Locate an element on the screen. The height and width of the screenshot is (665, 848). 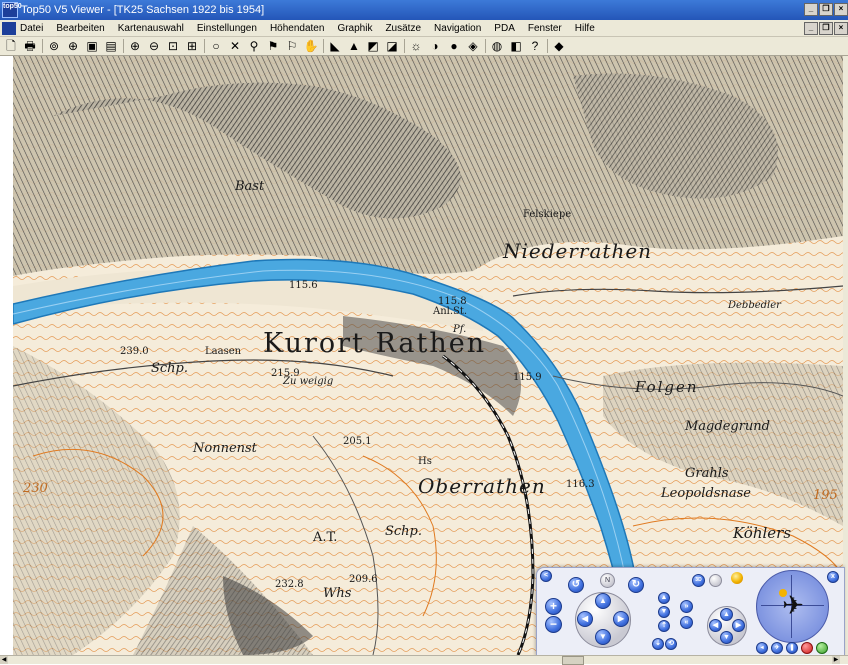
document-window-controls: _ ❐ × is located at coordinates (826, 28).